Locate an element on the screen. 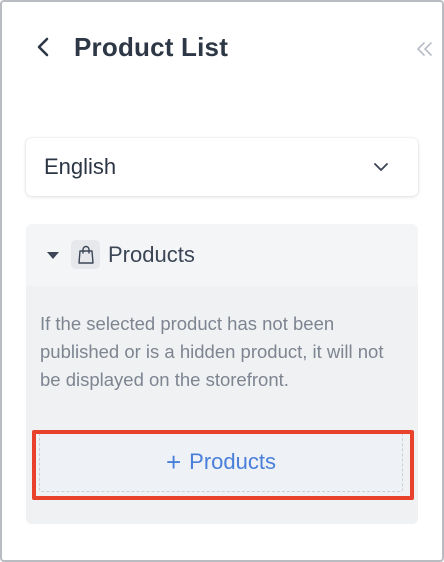 Image resolution: width=444 pixels, height=562 pixels. shopping-bag-icon is located at coordinates (85, 254).